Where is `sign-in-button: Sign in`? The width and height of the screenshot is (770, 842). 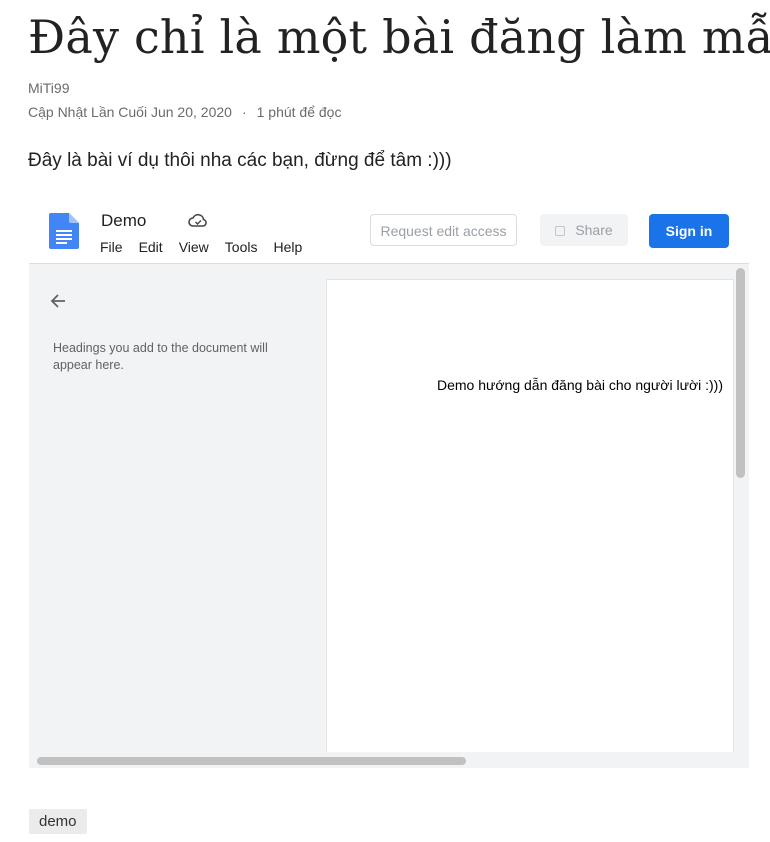
sign-in-button: Sign in is located at coordinates (689, 231).